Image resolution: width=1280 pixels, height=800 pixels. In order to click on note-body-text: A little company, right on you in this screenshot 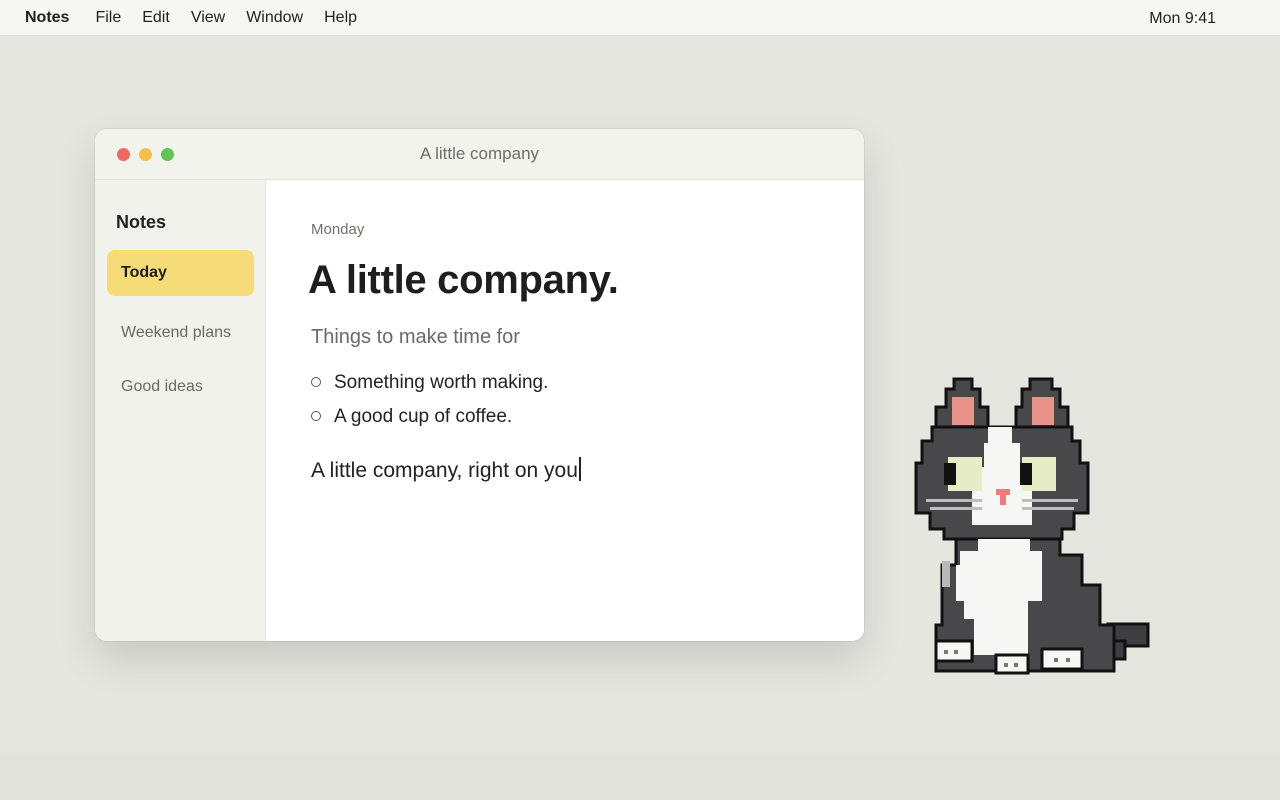, I will do `click(444, 470)`.